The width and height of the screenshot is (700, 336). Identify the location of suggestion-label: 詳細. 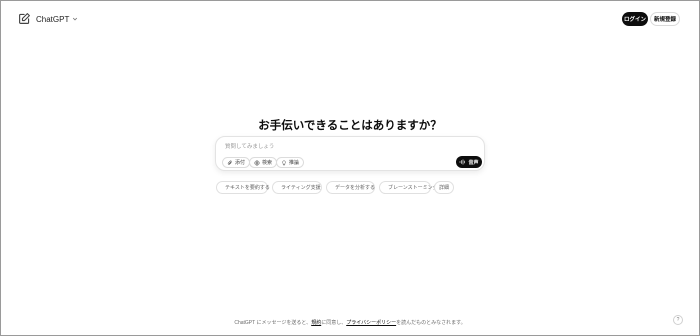
(443, 188).